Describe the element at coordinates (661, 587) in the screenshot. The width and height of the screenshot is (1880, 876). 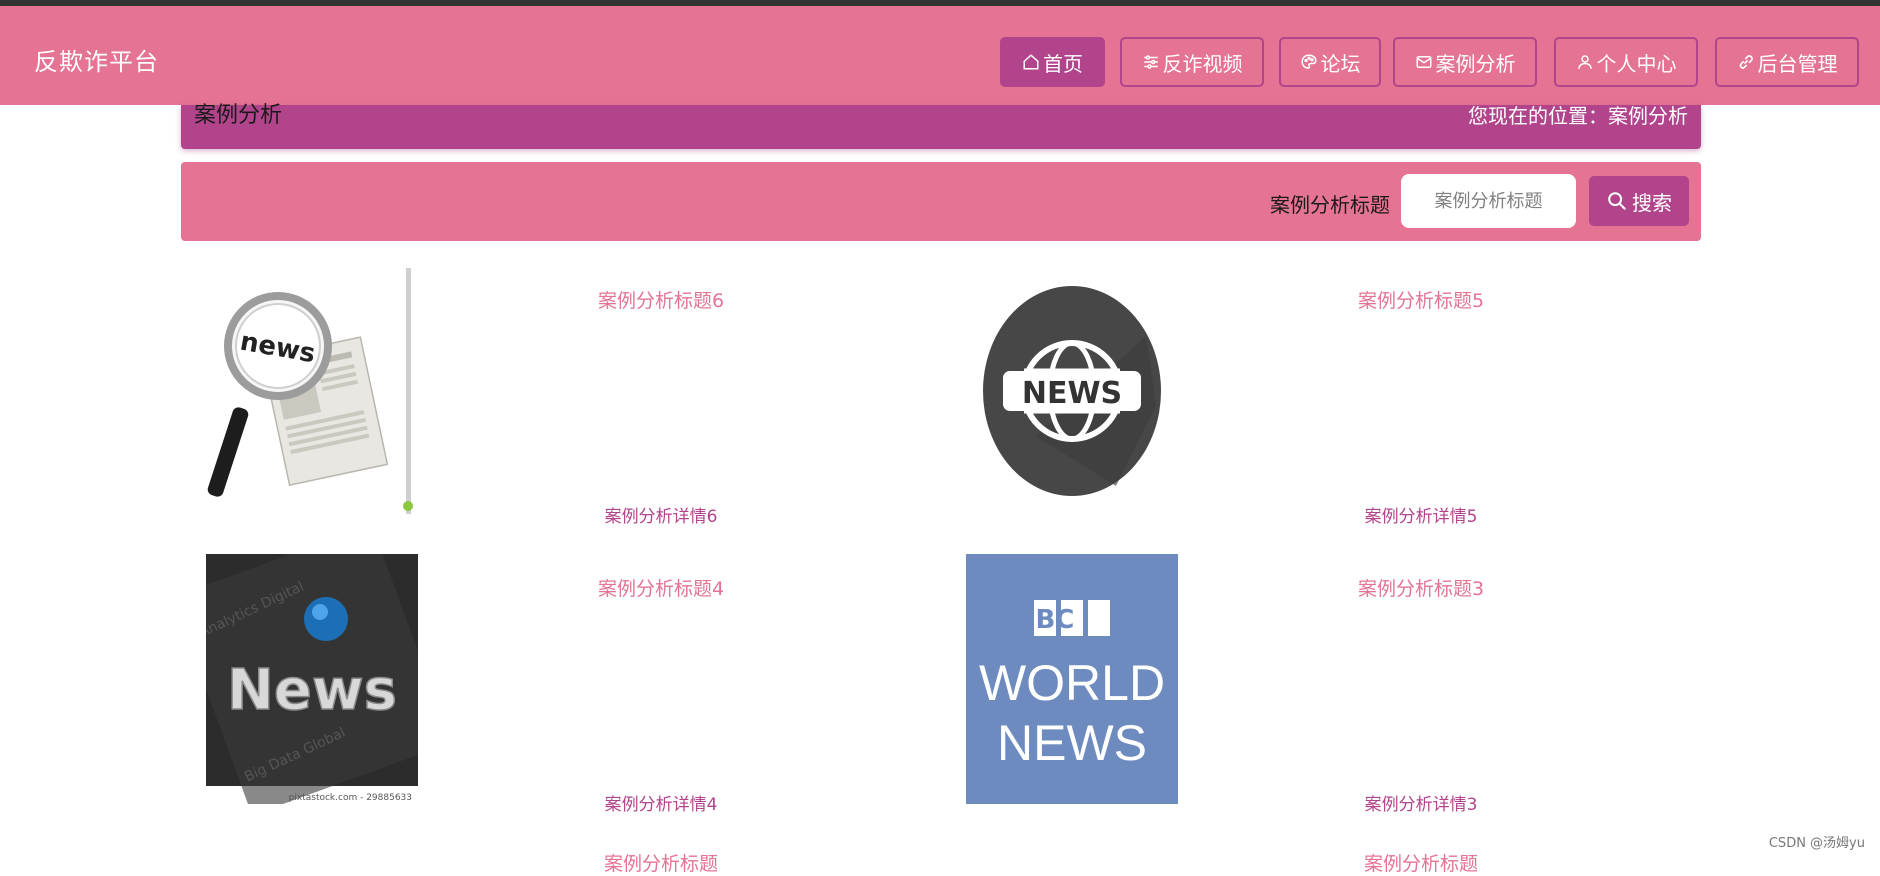
I see `item-title: 案例分析标题4` at that location.